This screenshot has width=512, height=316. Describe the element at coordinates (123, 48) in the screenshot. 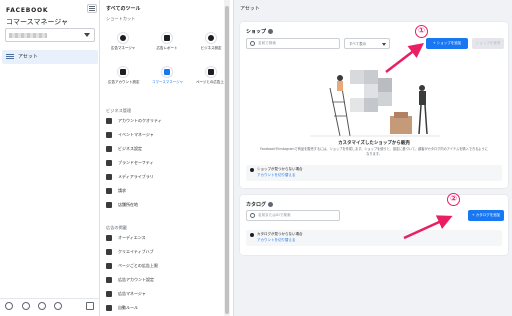

I see `shortcut-label: 広告マネージャ` at that location.